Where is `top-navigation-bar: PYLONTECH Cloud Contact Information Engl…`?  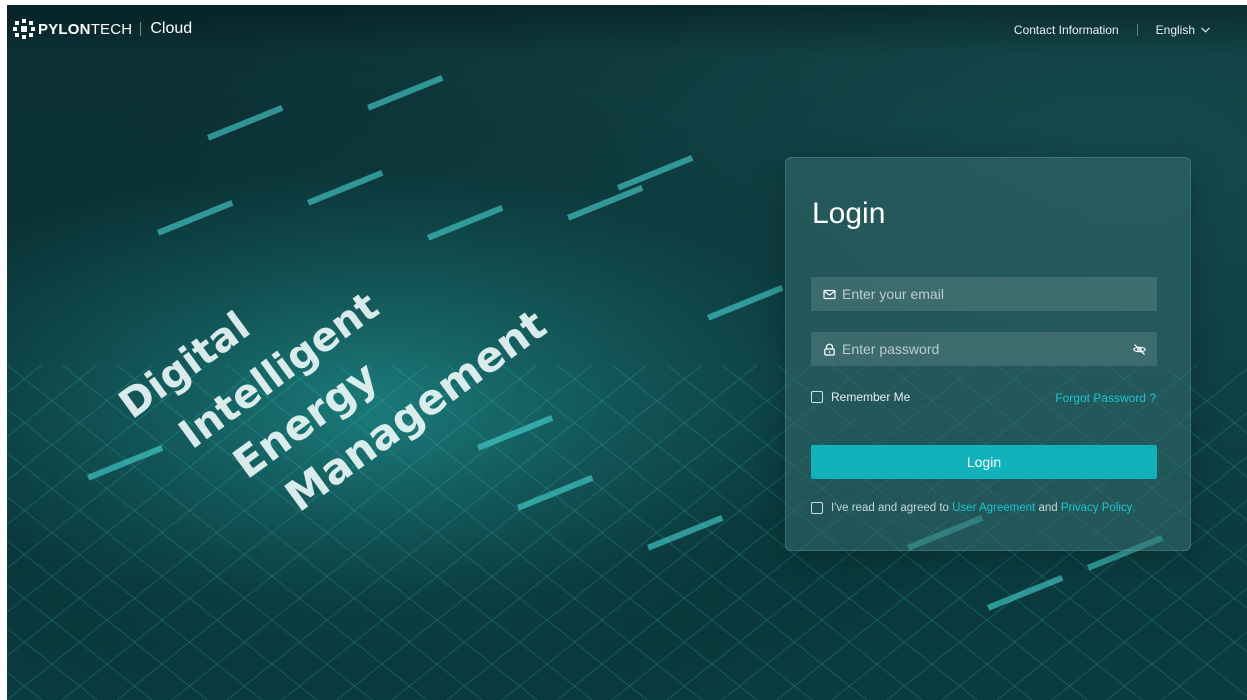
top-navigation-bar: PYLONTECH Cloud Contact Information Engl… is located at coordinates (627, 30).